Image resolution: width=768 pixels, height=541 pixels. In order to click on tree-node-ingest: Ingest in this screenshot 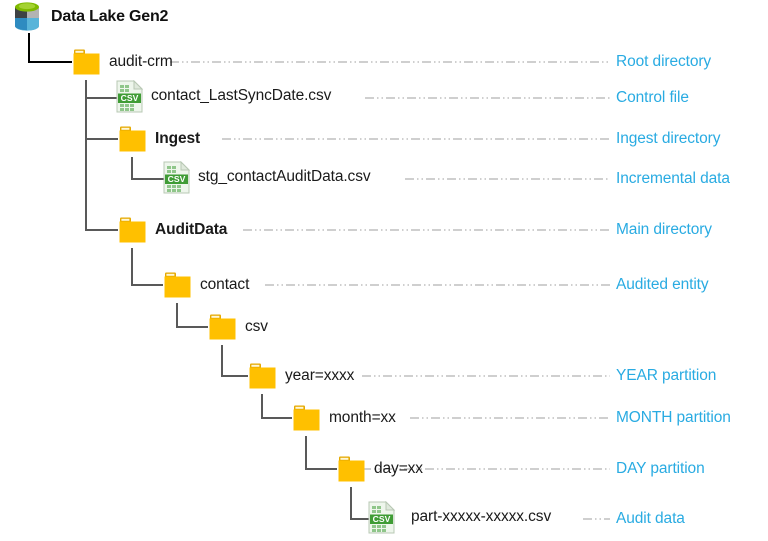, I will do `click(159, 139)`.